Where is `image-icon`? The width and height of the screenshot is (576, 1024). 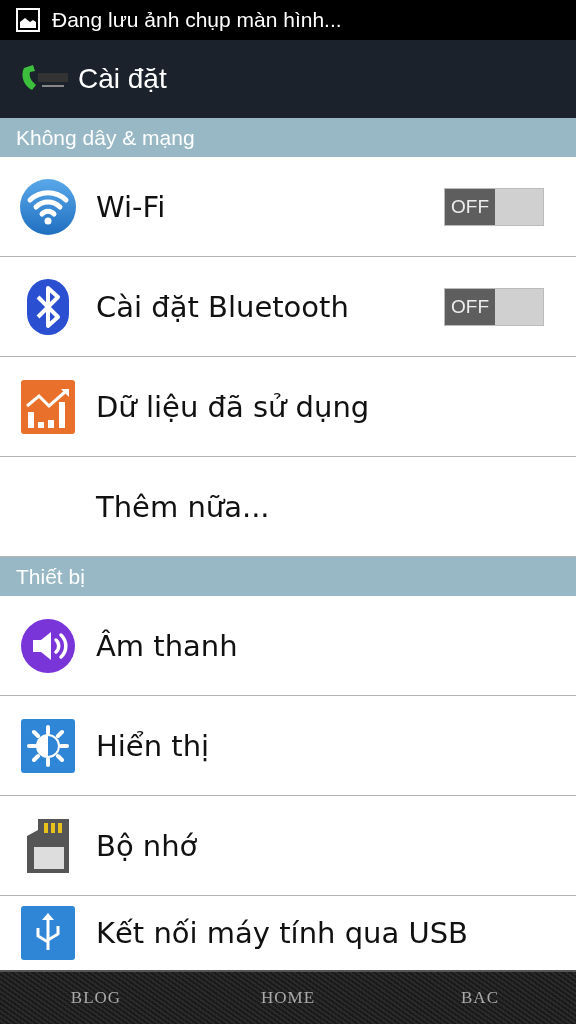
image-icon is located at coordinates (28, 20).